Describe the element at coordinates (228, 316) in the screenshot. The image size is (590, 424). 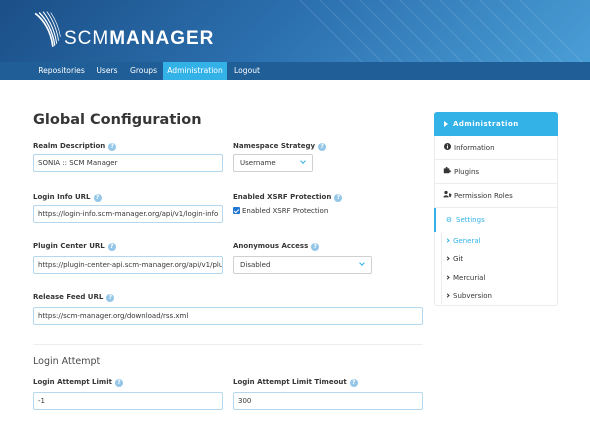
I see `release-feed-url-input: https://scm-manager.org/download/rss.xml` at that location.